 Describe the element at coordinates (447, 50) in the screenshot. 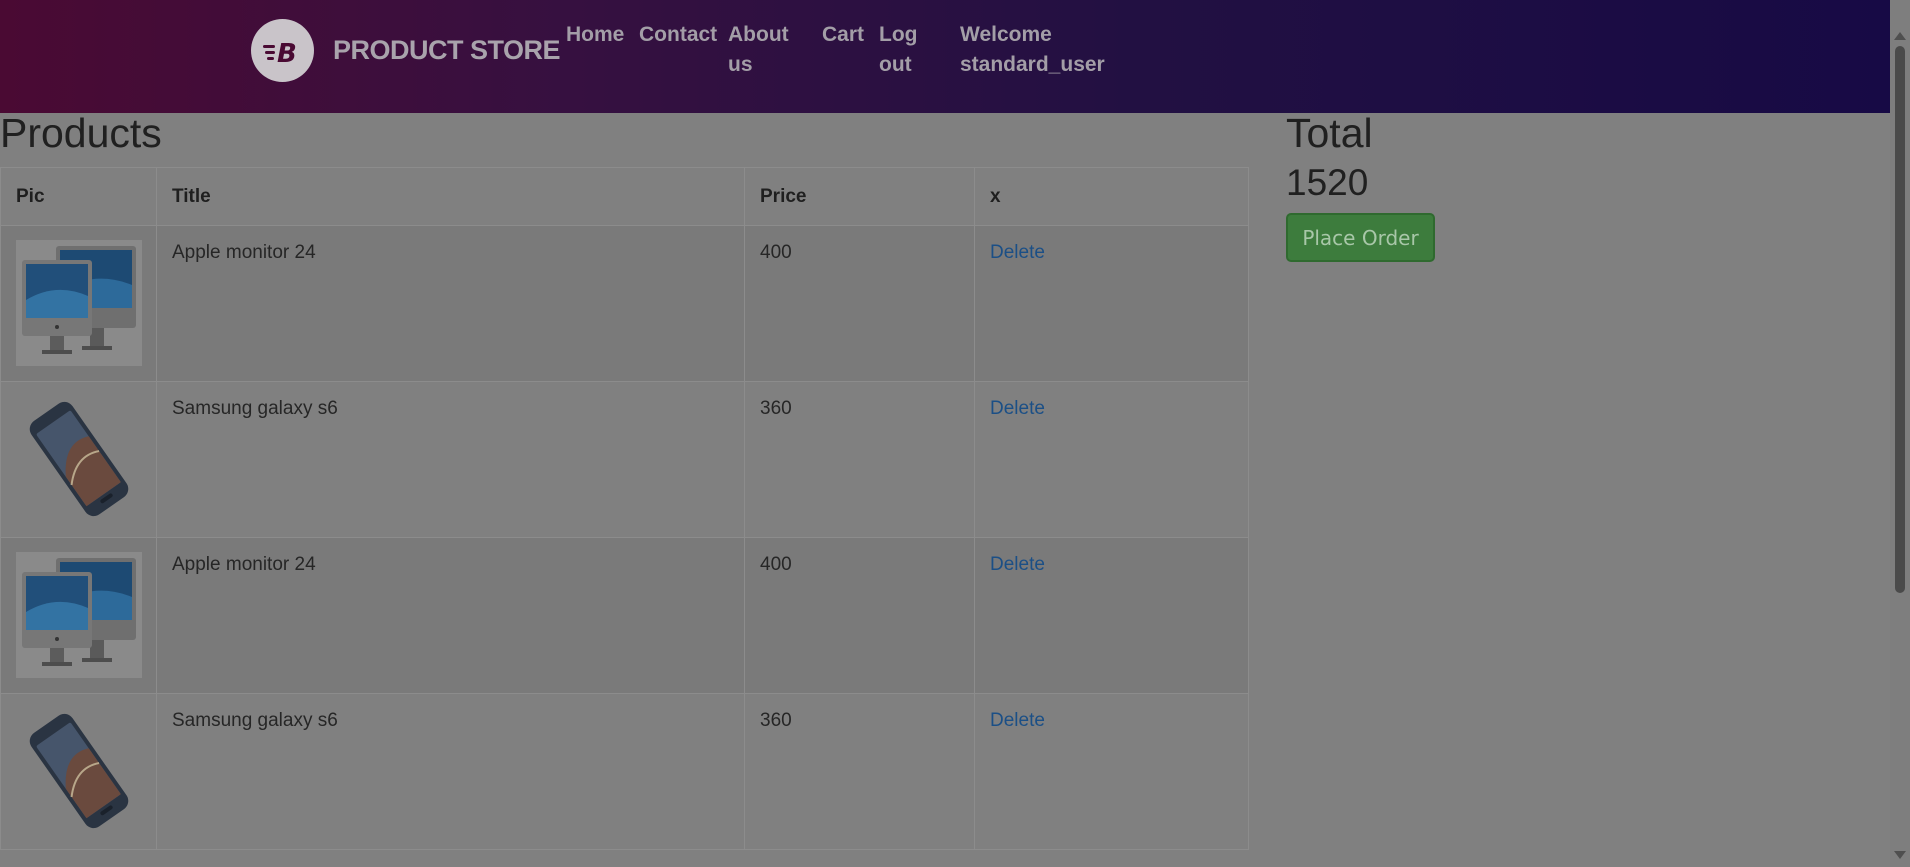

I see `brand-name: PRODUCT STORE` at that location.